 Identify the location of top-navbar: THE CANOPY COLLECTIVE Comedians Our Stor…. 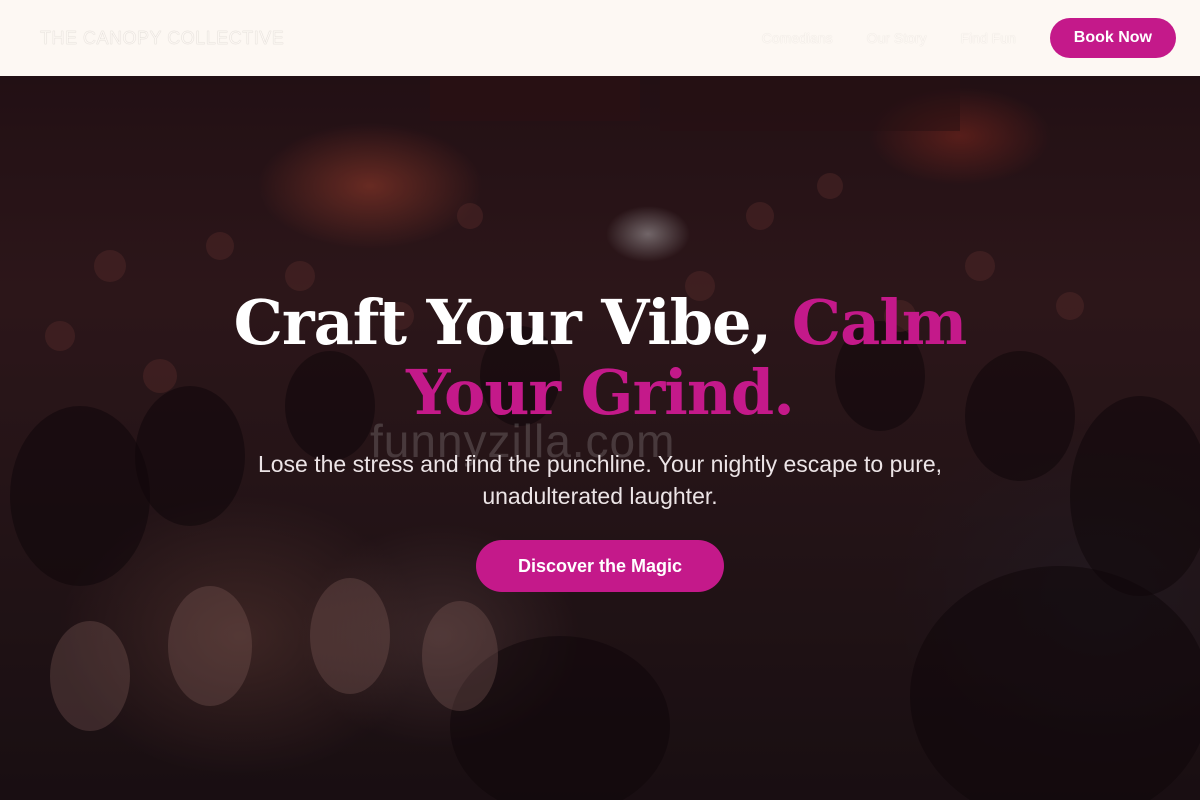
(600, 38).